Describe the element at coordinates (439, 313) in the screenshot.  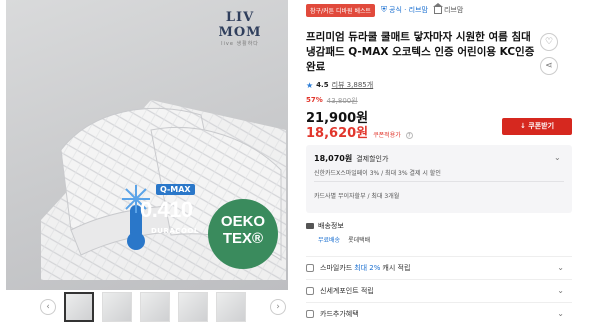
I see `card-extra-benefit-row: 카드추가혜택 ⌄` at that location.